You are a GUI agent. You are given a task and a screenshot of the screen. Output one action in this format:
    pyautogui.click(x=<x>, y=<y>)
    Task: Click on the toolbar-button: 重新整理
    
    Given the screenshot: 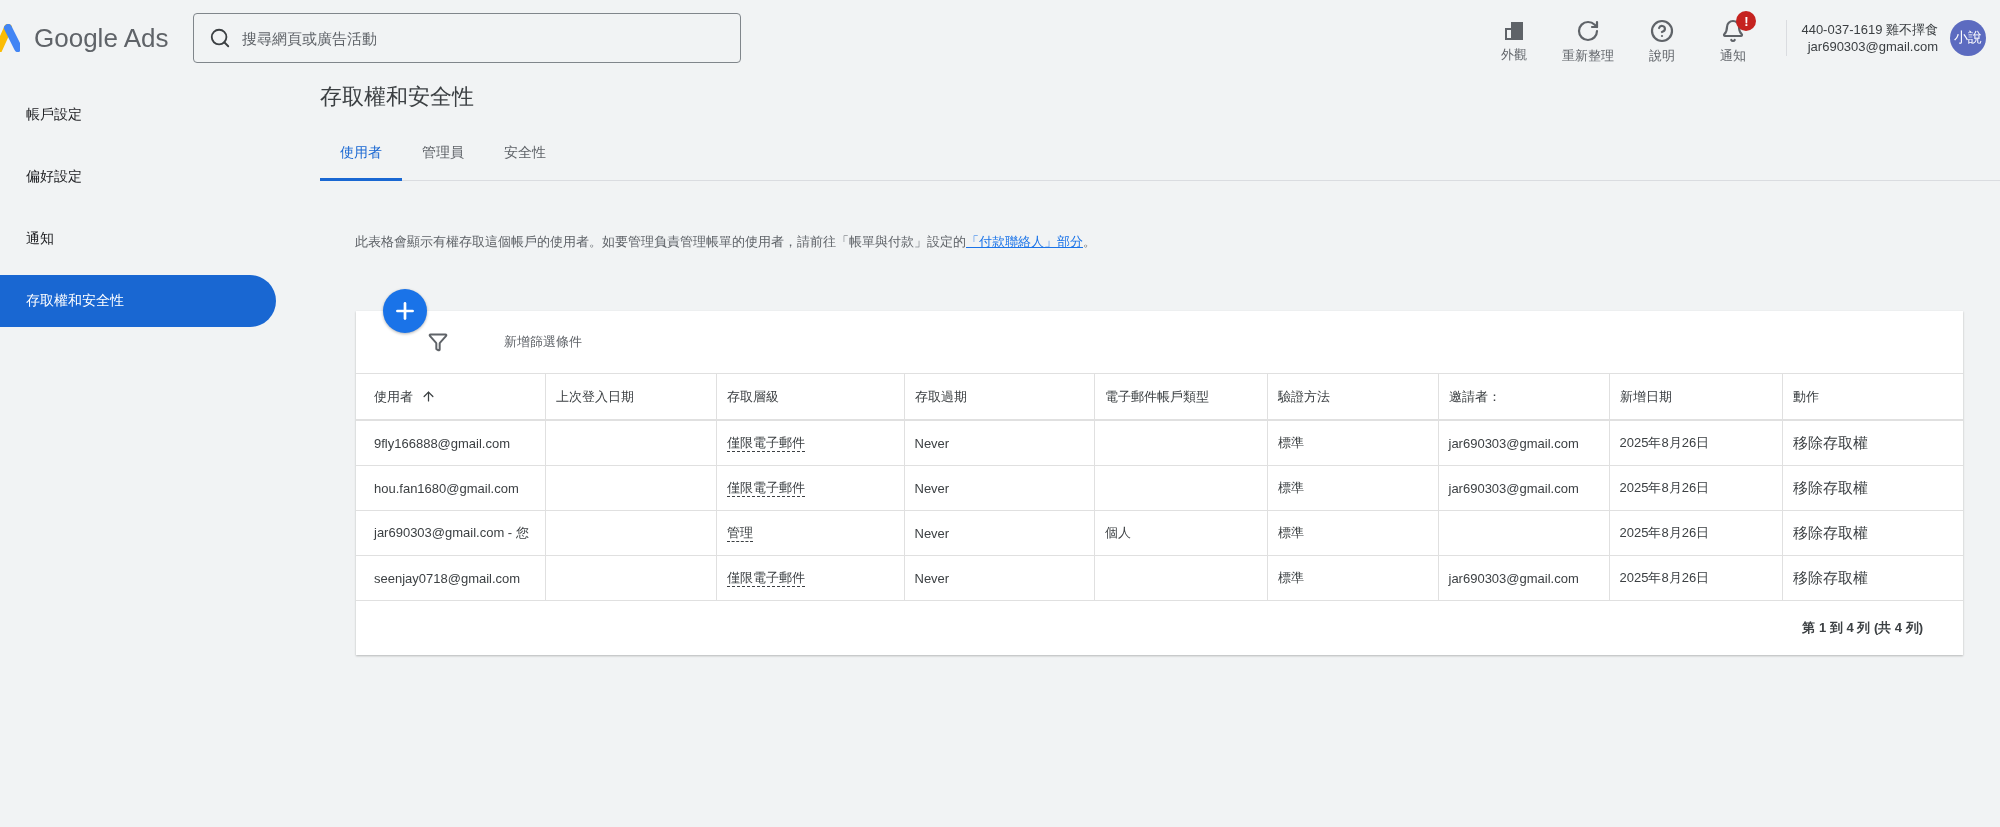 What is the action you would take?
    pyautogui.click(x=1588, y=38)
    